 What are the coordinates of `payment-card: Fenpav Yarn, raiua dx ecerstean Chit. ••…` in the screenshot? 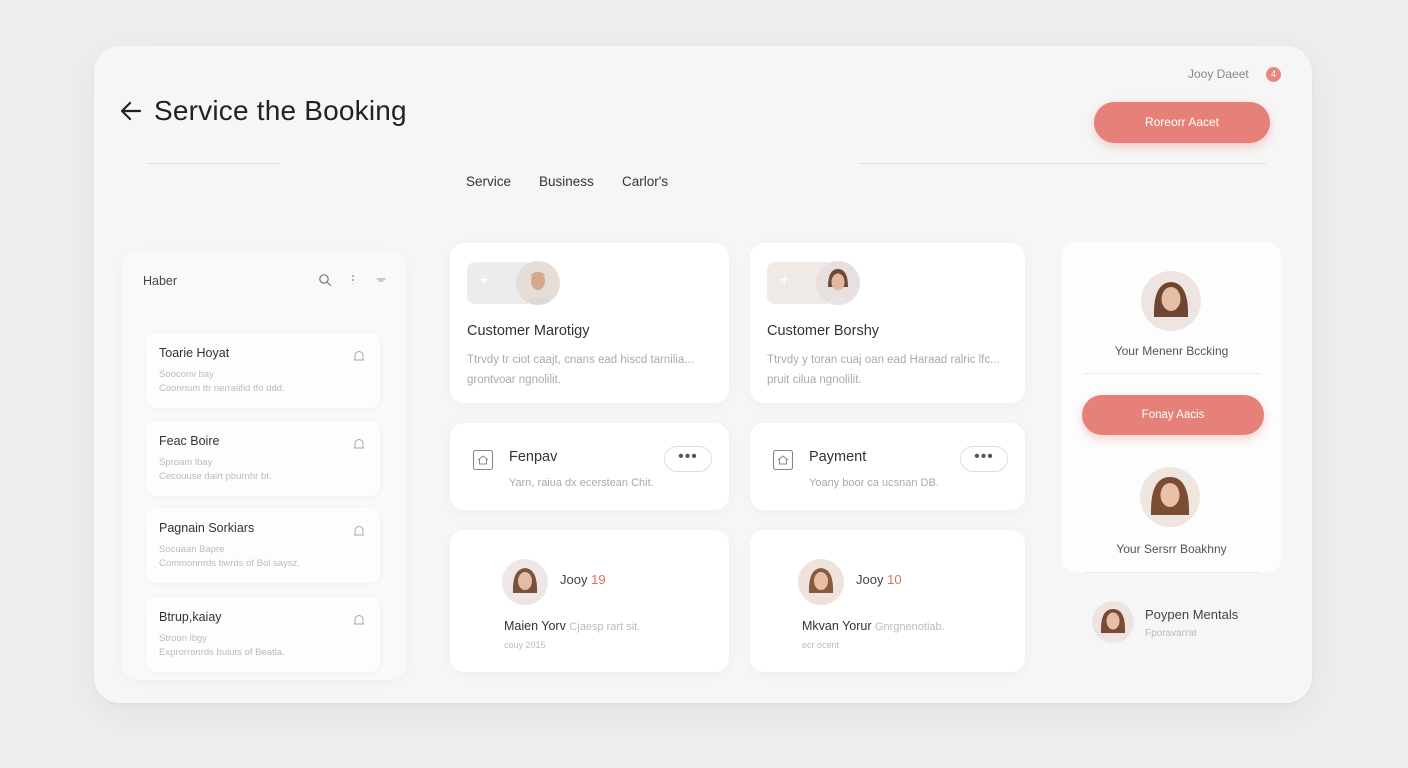 It's located at (589, 466).